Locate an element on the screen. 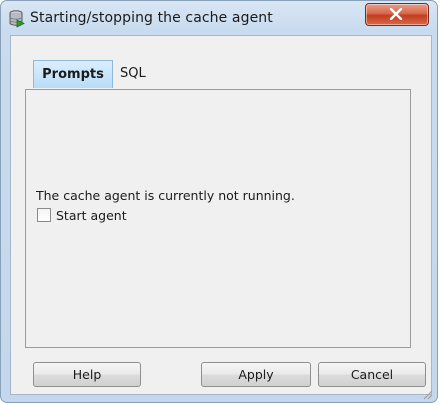  title-bar: Starting/stopping the cache agent is located at coordinates (220, 18).